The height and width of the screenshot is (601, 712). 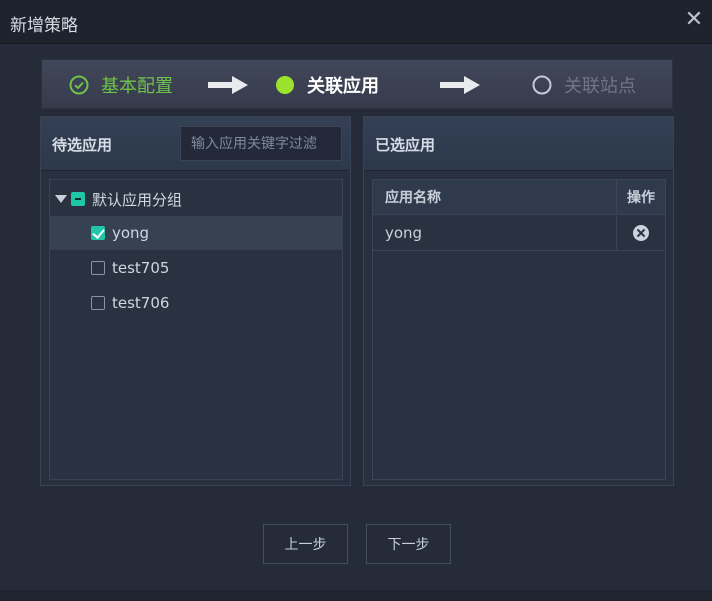 I want to click on empty-circle-icon, so click(x=542, y=85).